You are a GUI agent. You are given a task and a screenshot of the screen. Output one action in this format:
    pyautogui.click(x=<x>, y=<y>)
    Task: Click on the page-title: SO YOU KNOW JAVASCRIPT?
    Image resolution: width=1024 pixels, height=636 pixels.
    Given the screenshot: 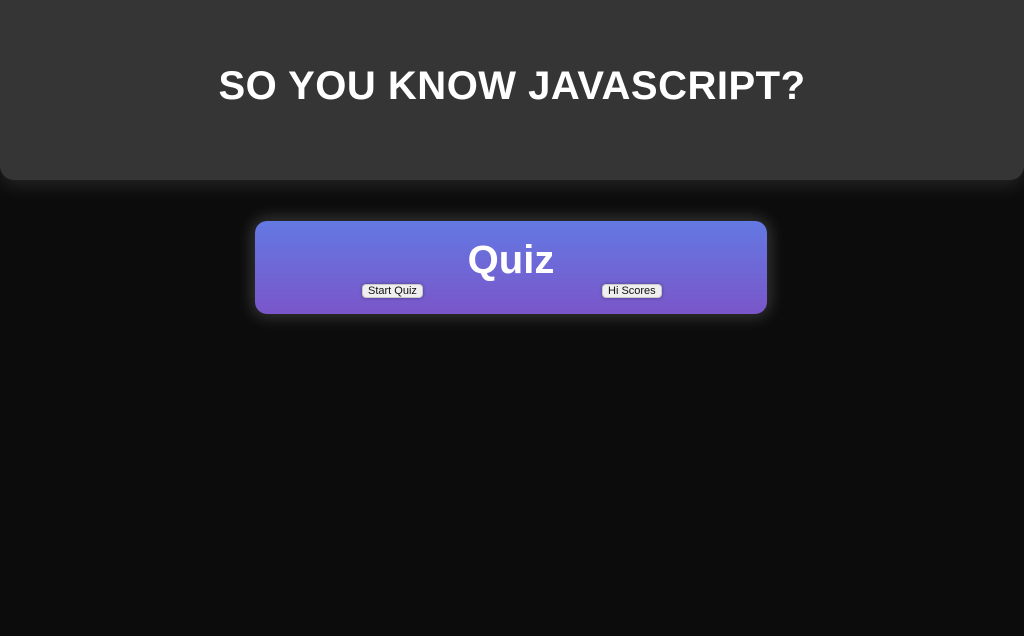 What is the action you would take?
    pyautogui.click(x=512, y=85)
    